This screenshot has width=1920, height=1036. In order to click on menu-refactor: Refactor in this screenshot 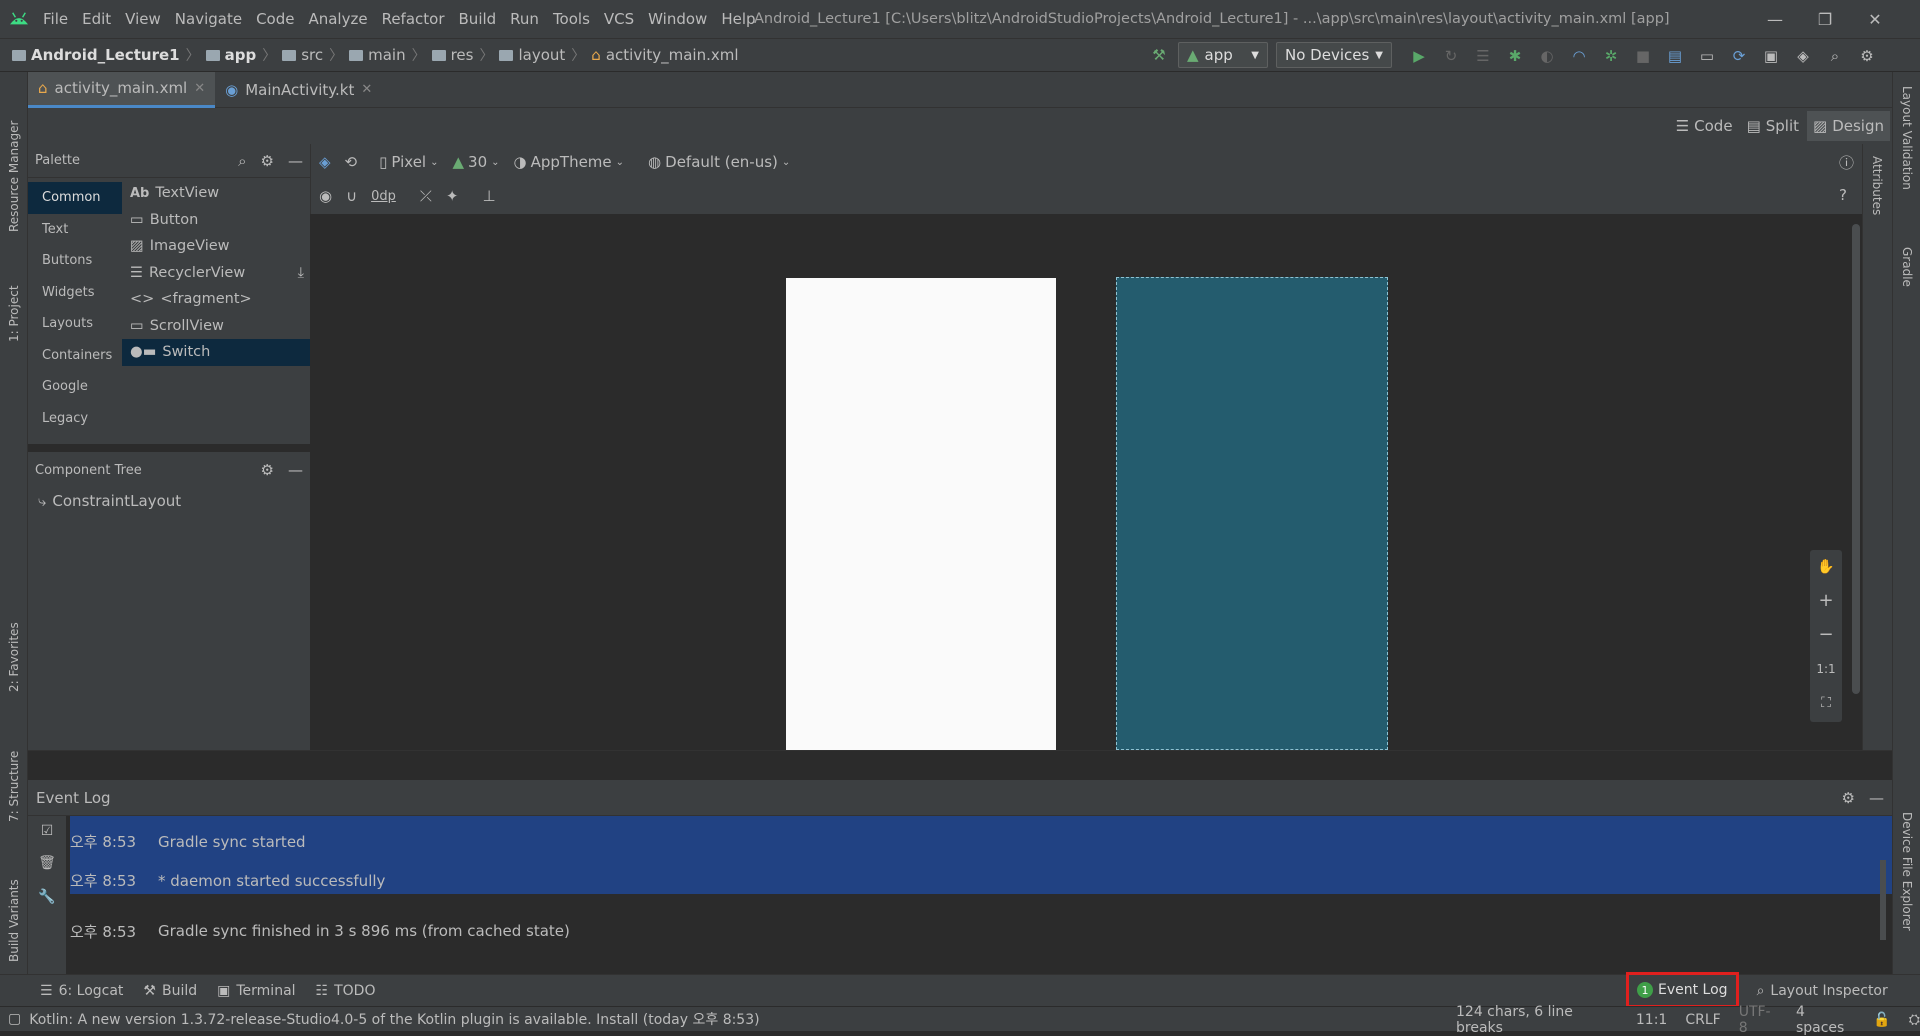, I will do `click(413, 19)`.